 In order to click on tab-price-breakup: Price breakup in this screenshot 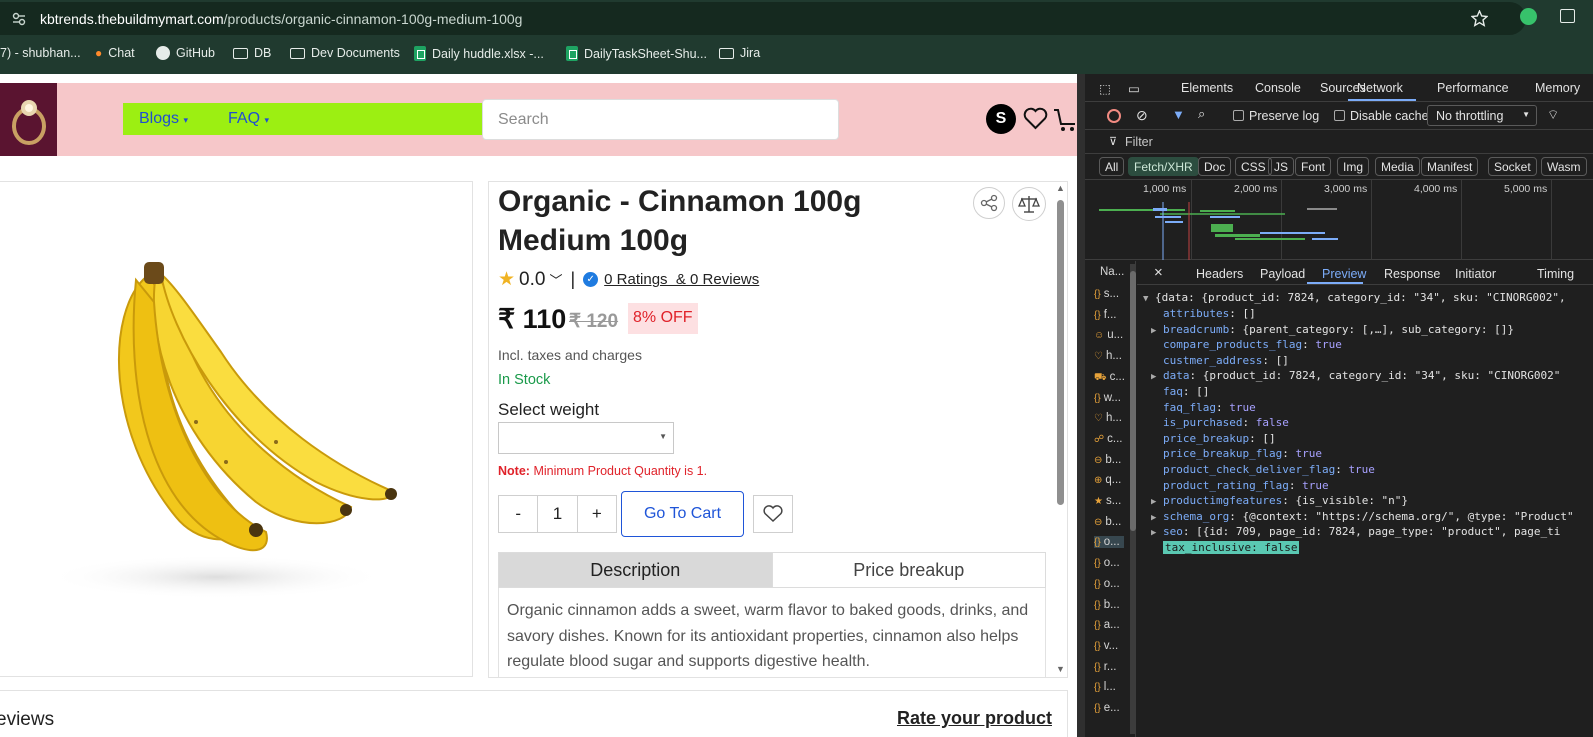, I will do `click(908, 570)`.